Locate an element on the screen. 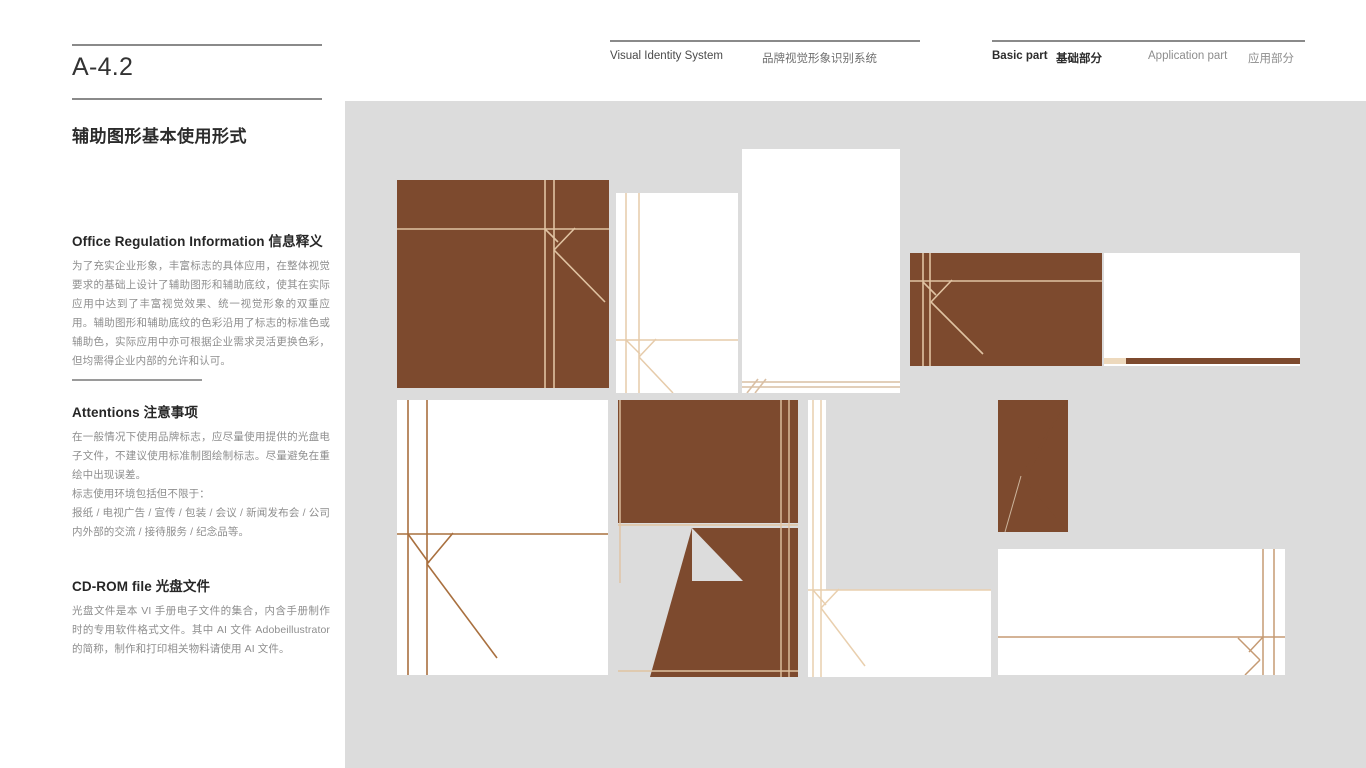 The image size is (1366, 768). graphic-card-white-wide-footer is located at coordinates (1141, 612).